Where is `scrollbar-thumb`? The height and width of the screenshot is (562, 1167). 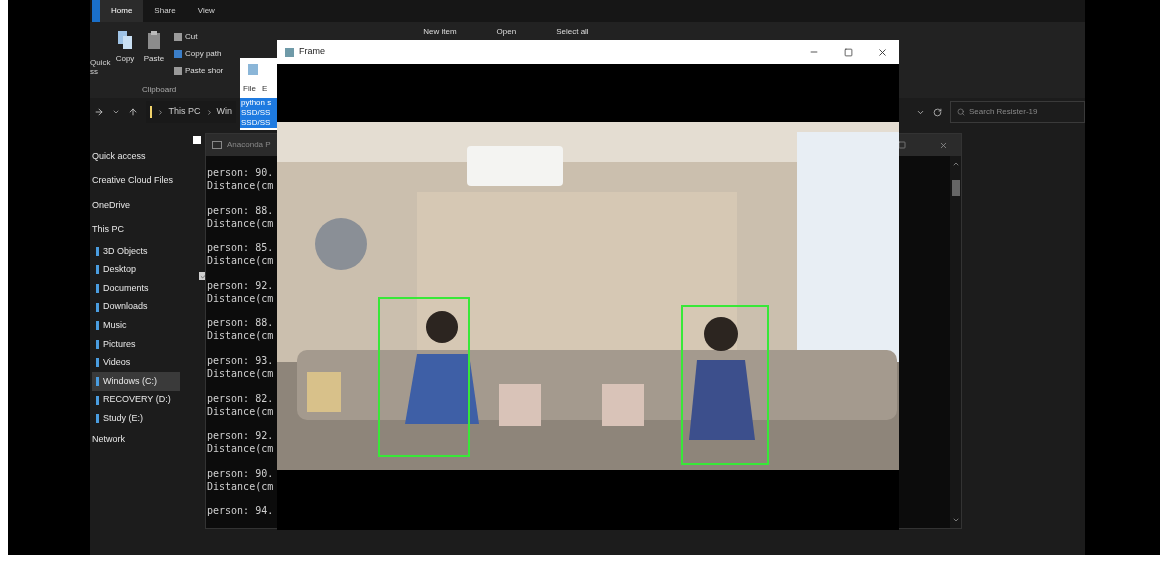
scrollbar-thumb is located at coordinates (955, 188).